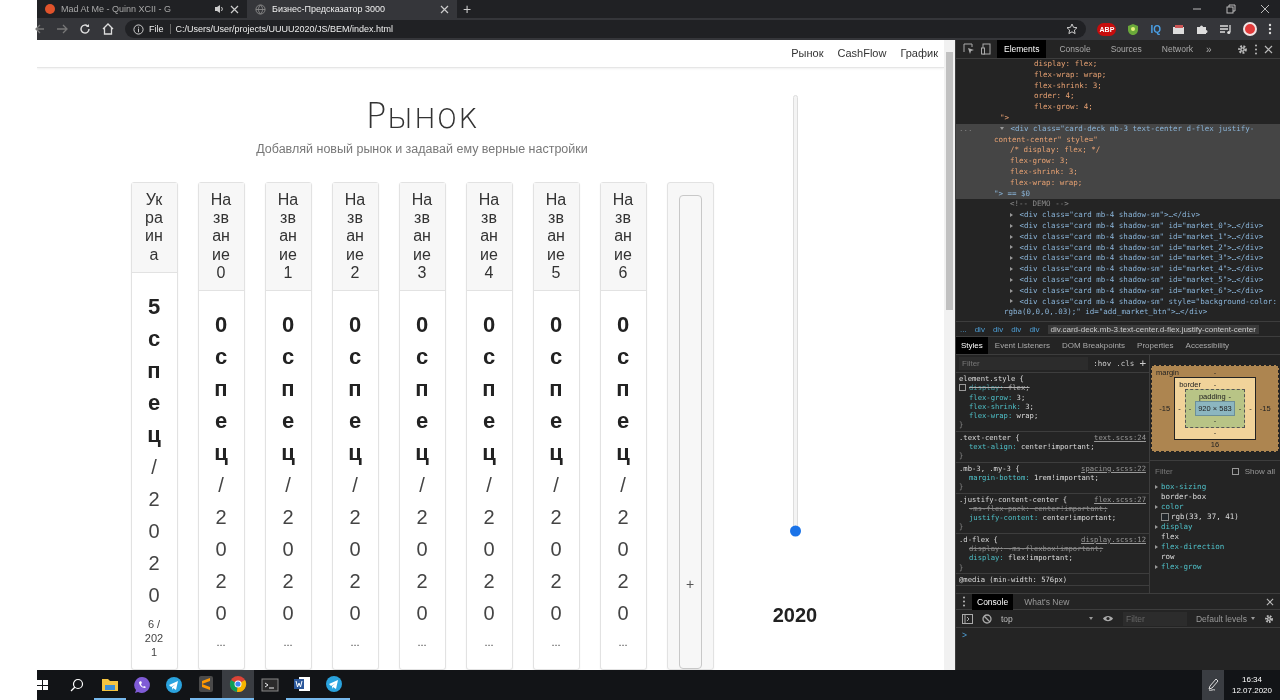 The height and width of the screenshot is (700, 1280). I want to click on panel-tab: DOM Breakpoints, so click(1093, 345).